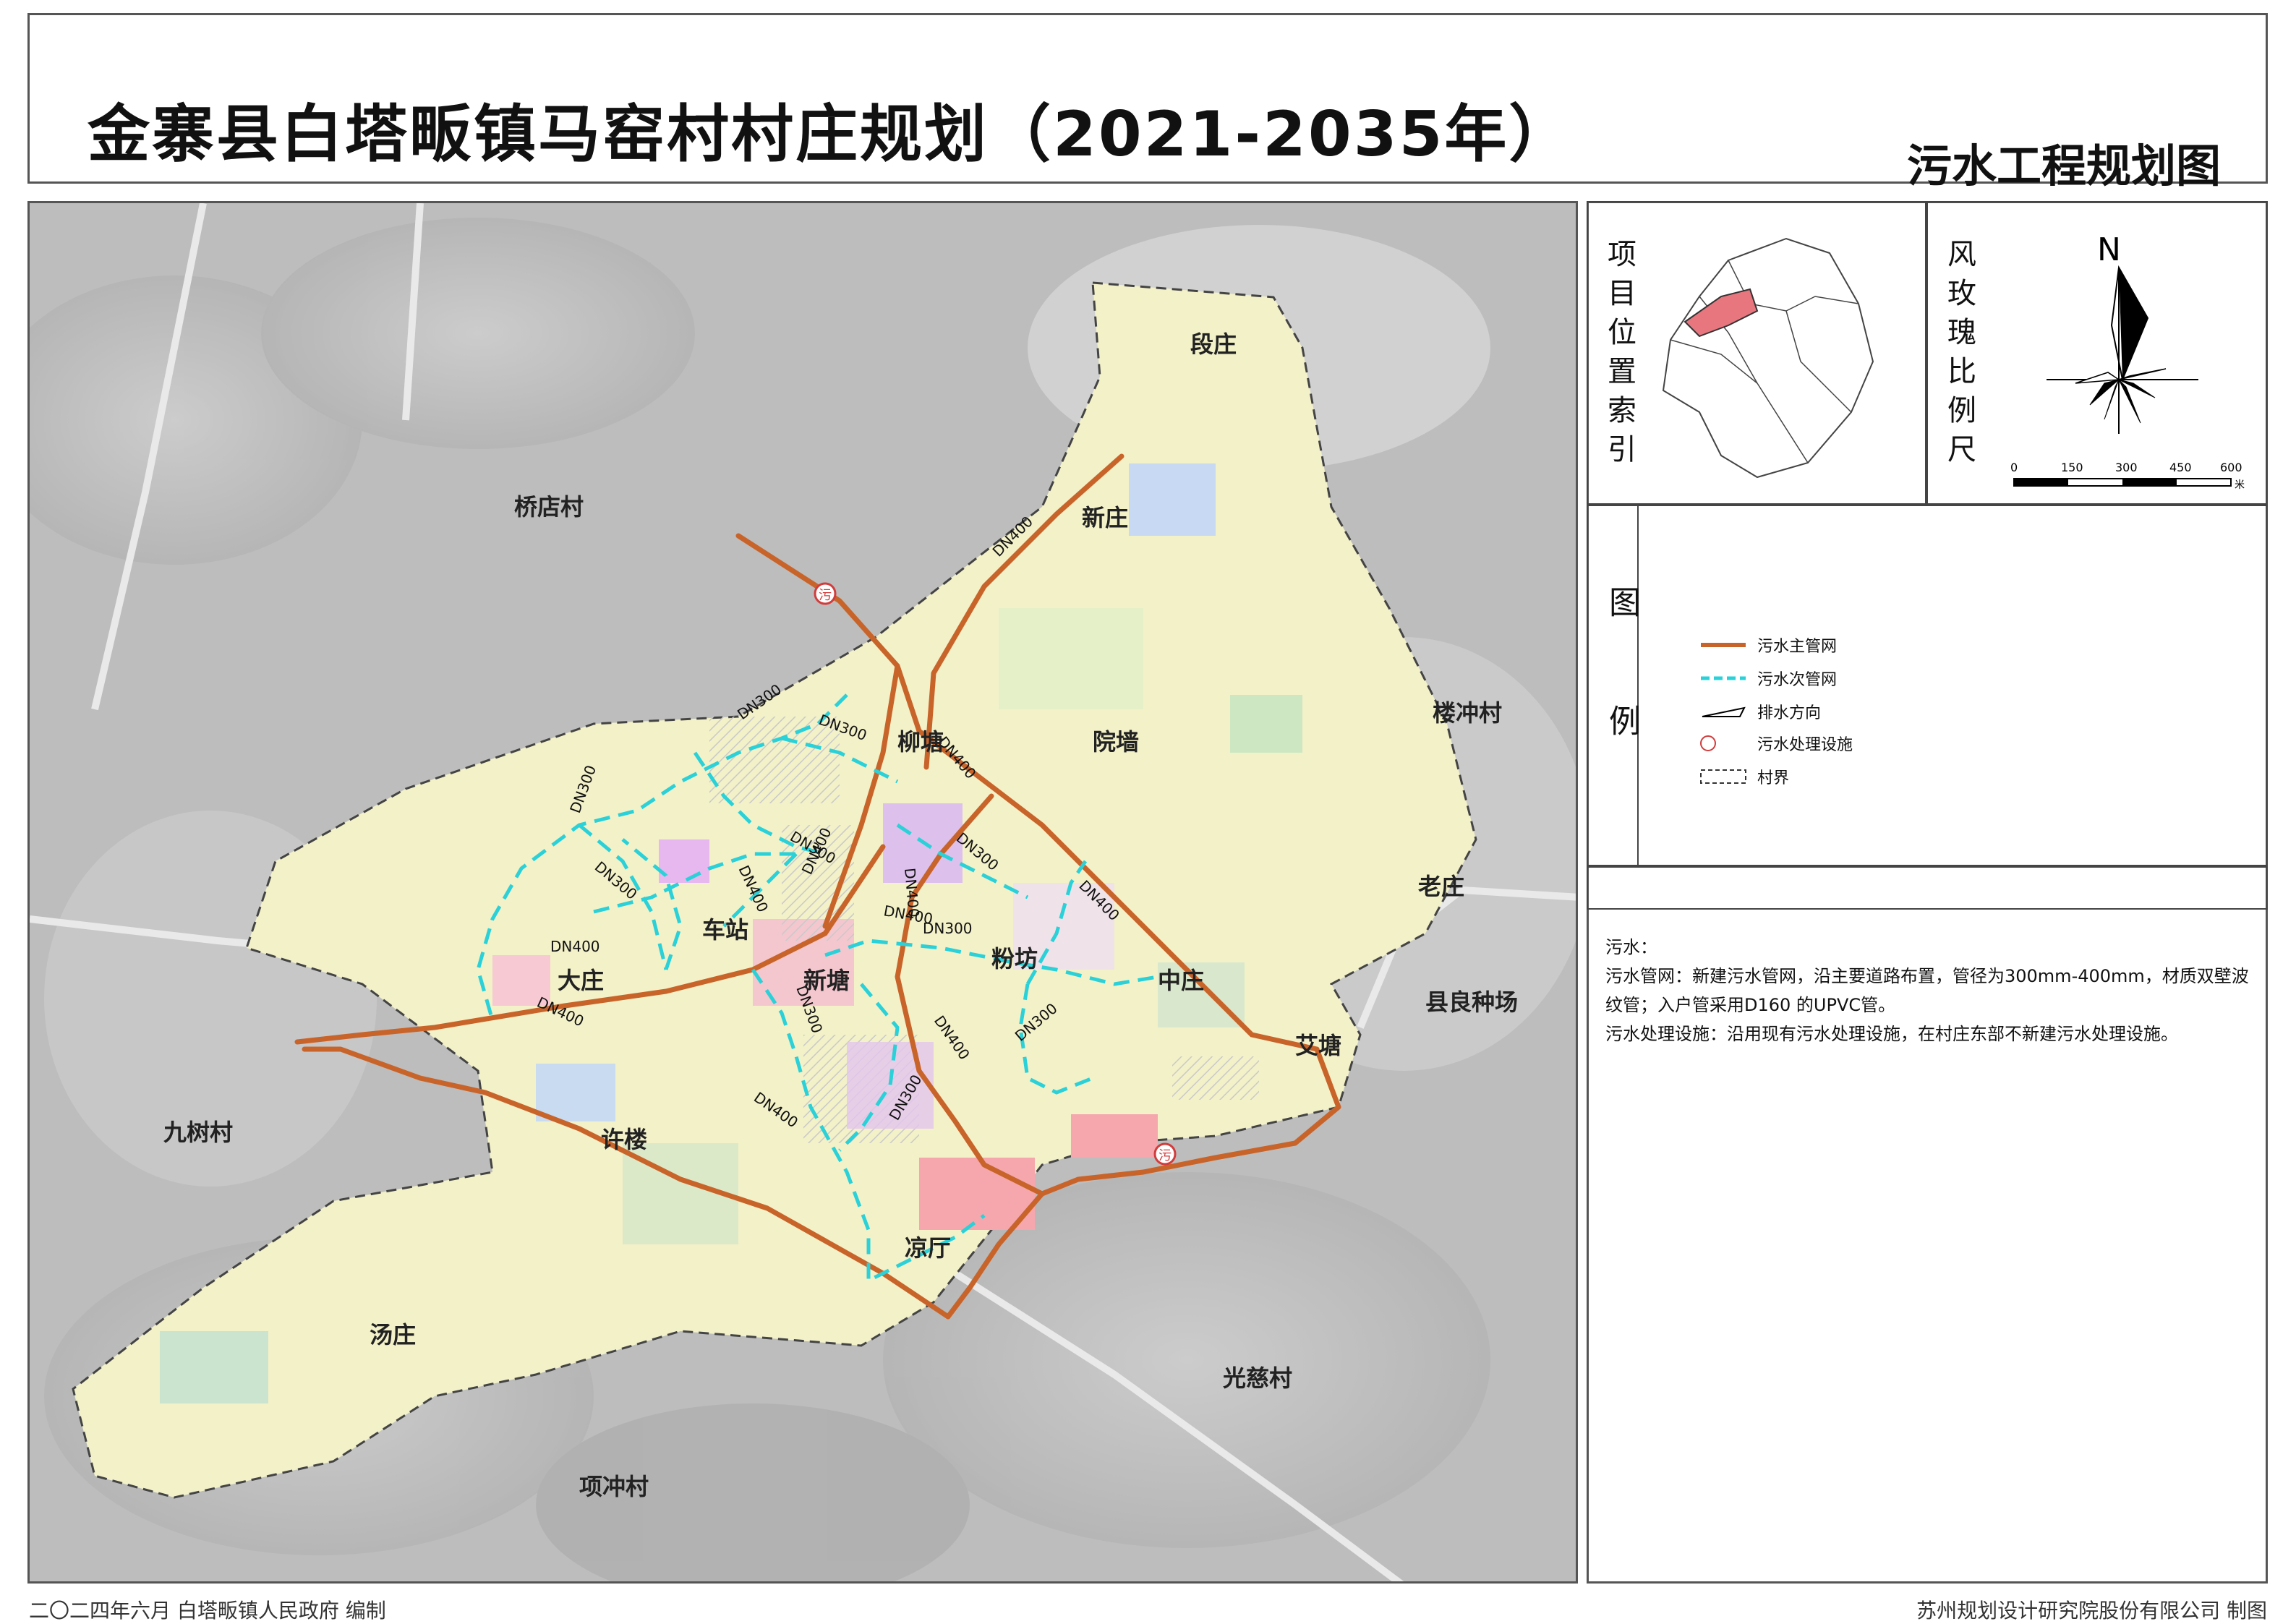 Image resolution: width=2296 pixels, height=1624 pixels. What do you see at coordinates (614, 1486) in the screenshot?
I see `place-label-xiangchongcun: 项冲村` at bounding box center [614, 1486].